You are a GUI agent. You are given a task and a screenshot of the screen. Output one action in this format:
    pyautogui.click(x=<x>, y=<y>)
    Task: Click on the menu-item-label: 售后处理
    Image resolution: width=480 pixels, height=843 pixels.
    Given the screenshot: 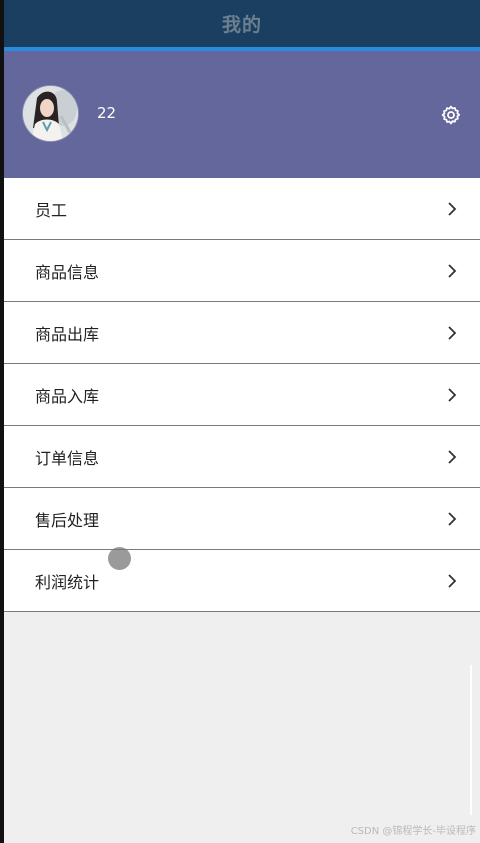 What is the action you would take?
    pyautogui.click(x=67, y=520)
    